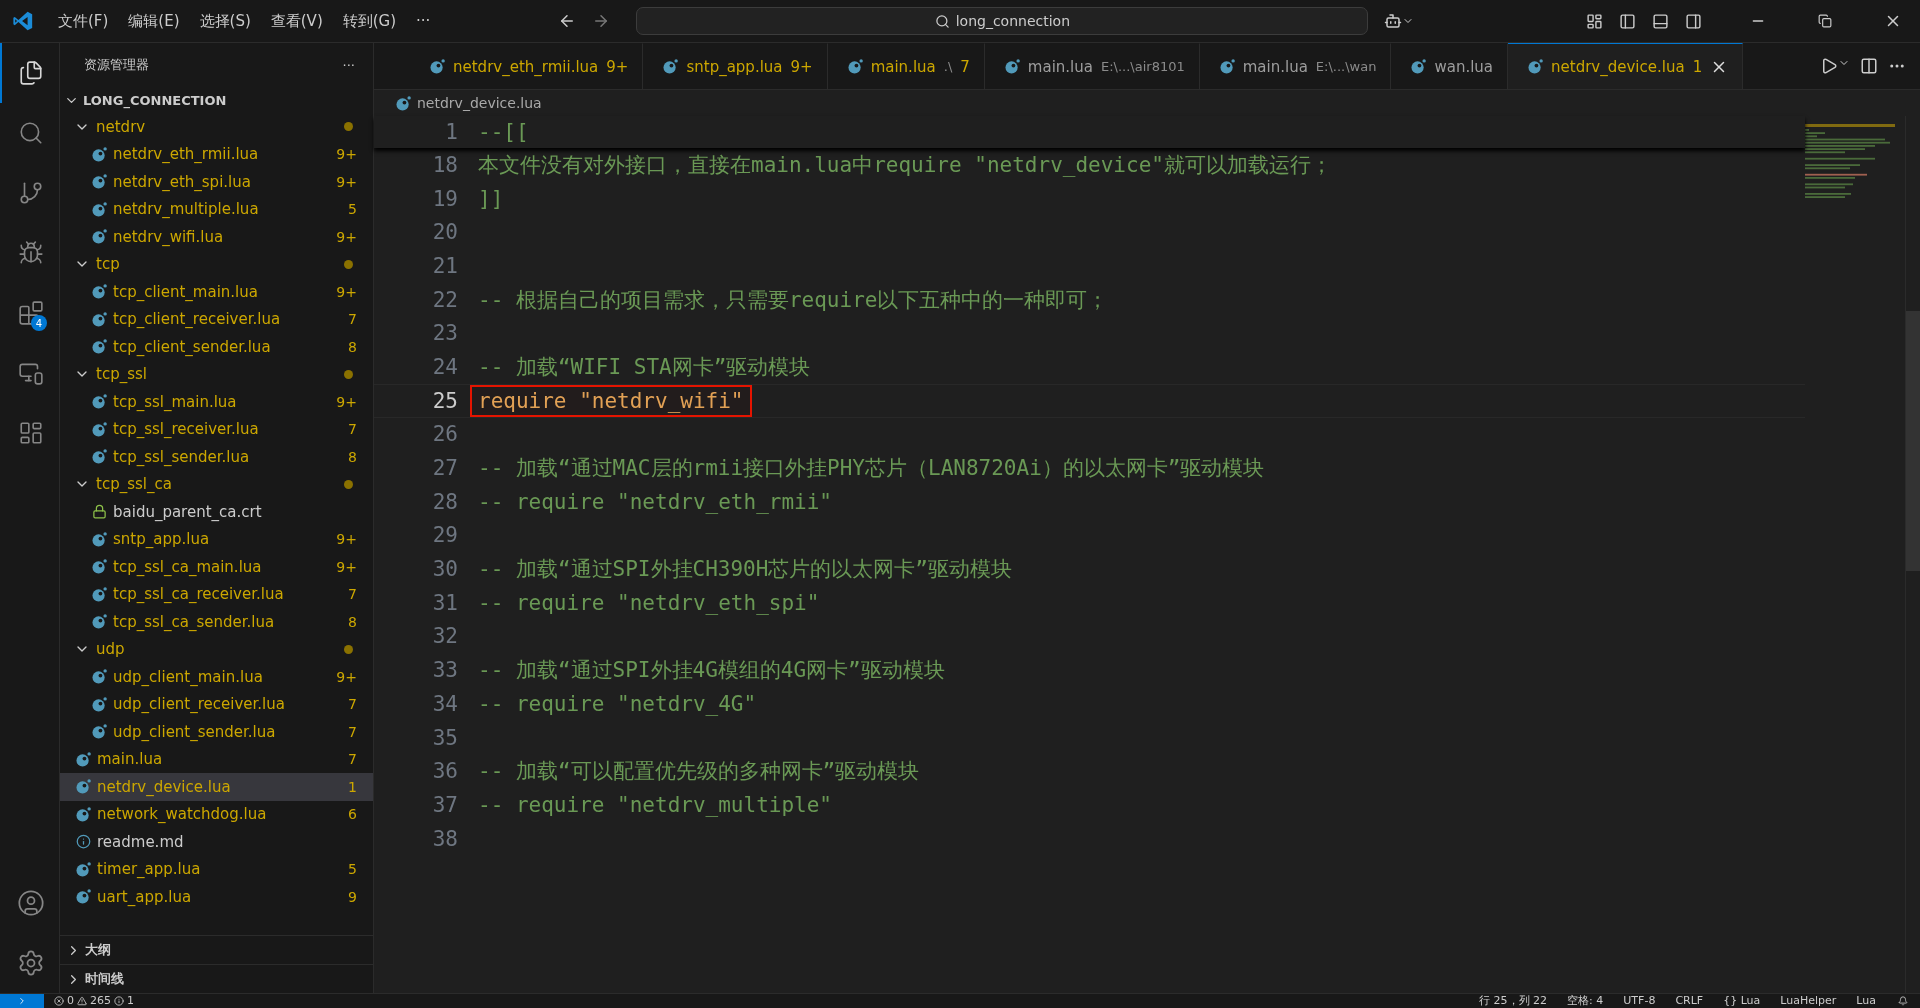 This screenshot has width=1920, height=1008. What do you see at coordinates (369, 21) in the screenshot?
I see `menu-item: 转到(G)` at bounding box center [369, 21].